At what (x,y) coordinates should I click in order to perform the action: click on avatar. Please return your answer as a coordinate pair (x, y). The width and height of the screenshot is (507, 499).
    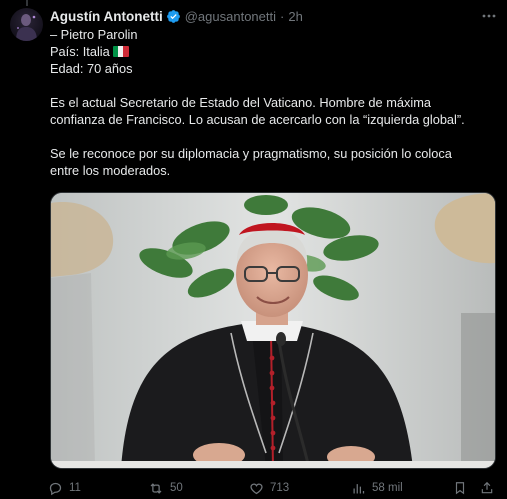
    Looking at the image, I should click on (26, 24).